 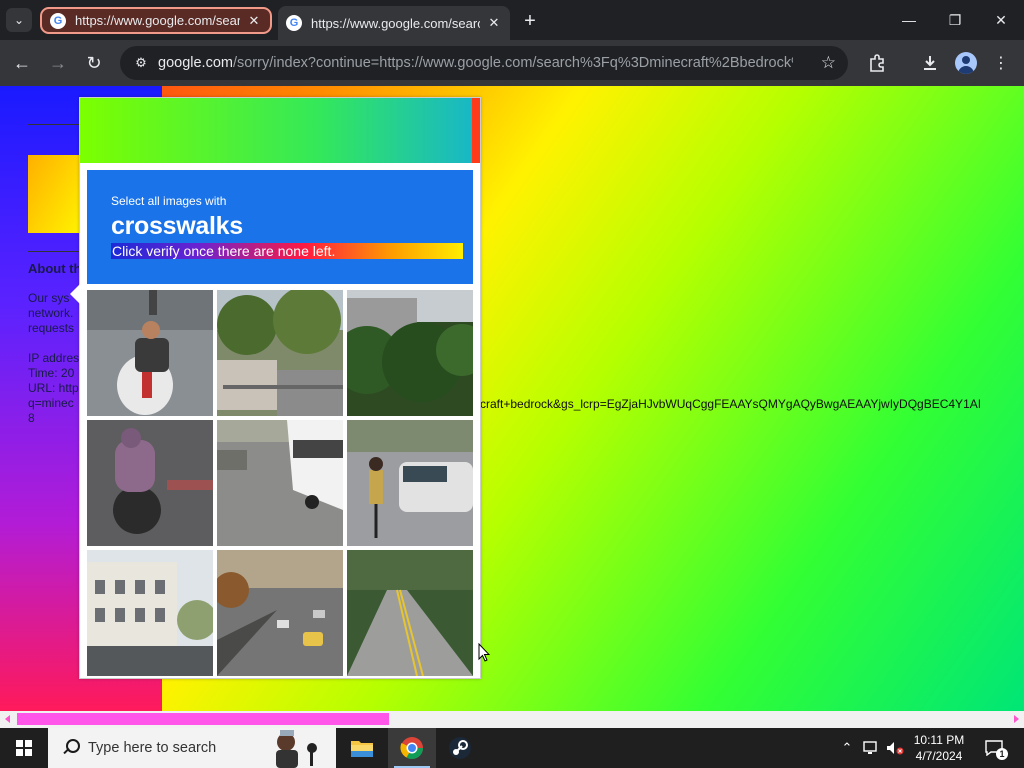 I want to click on captcha-tile-street-trees, so click(x=280, y=353).